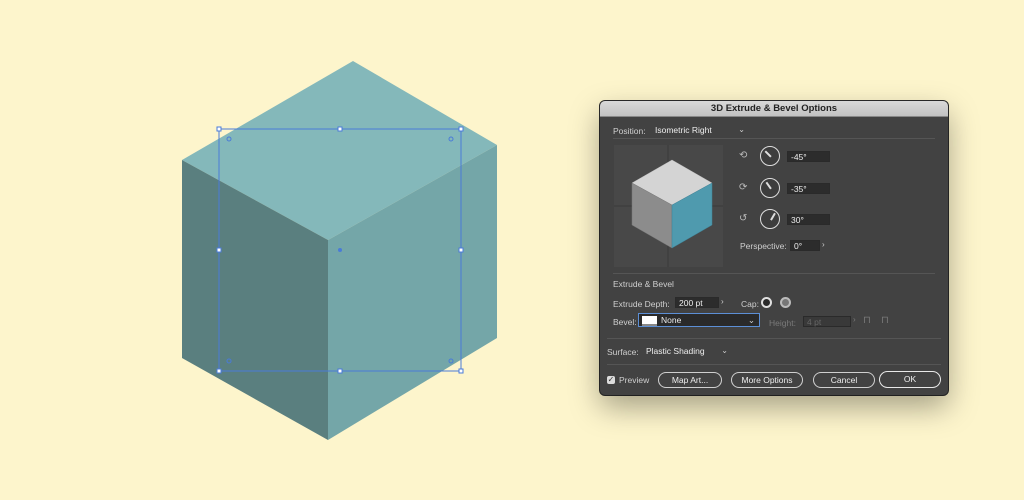 Image resolution: width=1024 pixels, height=500 pixels. I want to click on rotate-y-dial, so click(770, 188).